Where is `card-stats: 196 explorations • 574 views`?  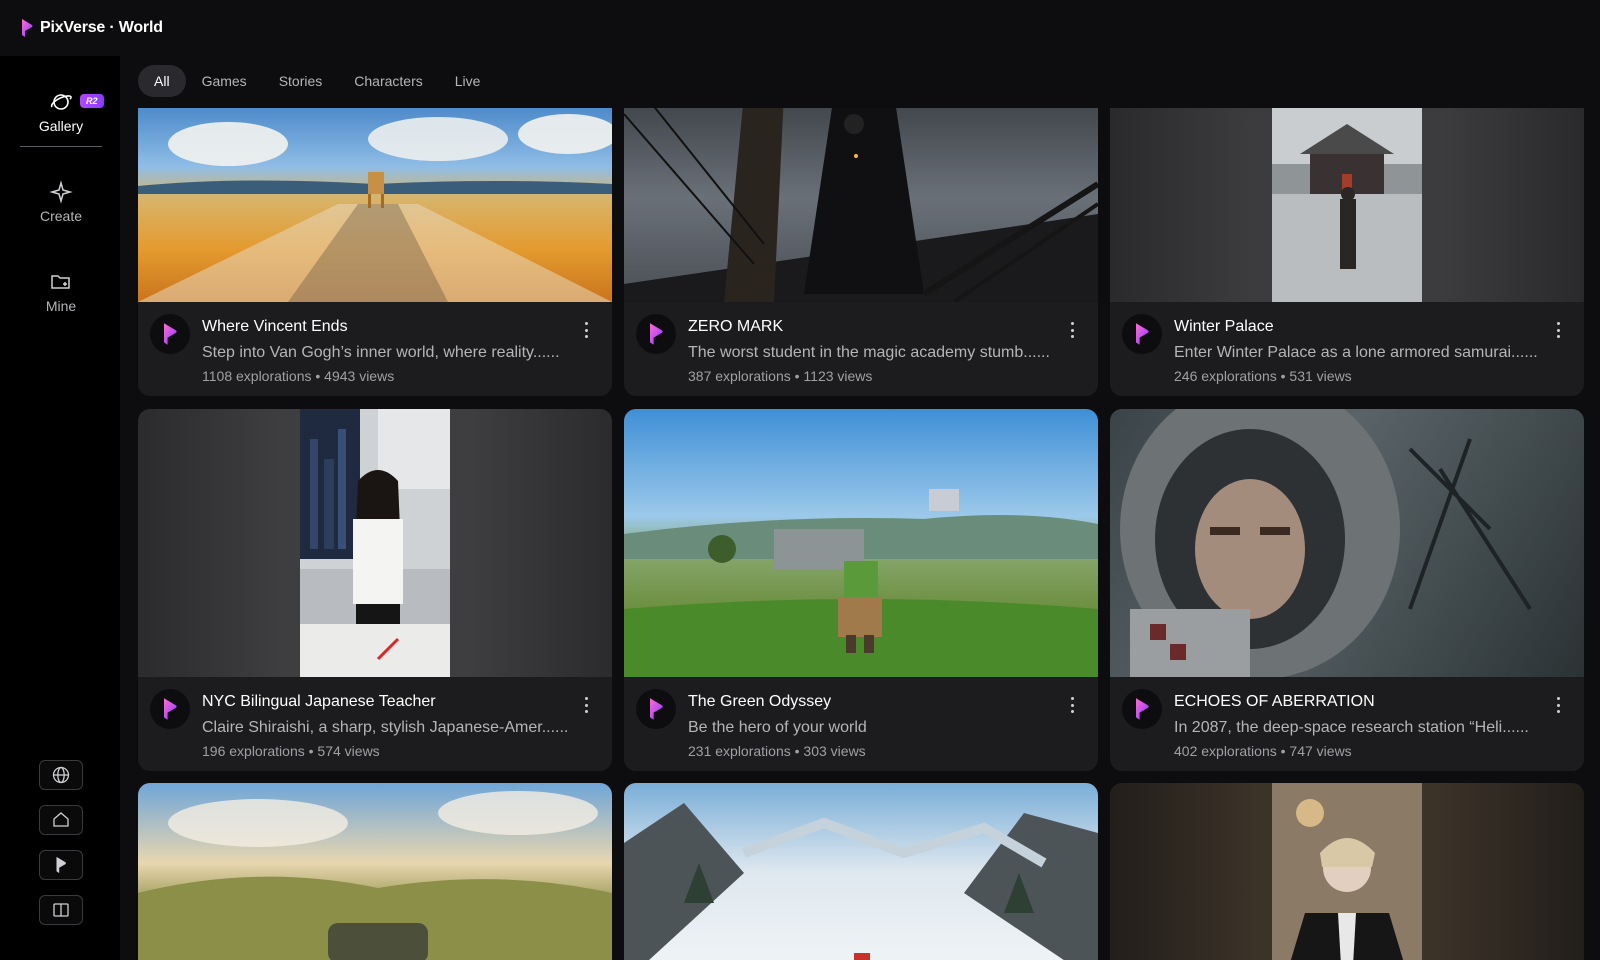
card-stats: 196 explorations • 574 views is located at coordinates (291, 751).